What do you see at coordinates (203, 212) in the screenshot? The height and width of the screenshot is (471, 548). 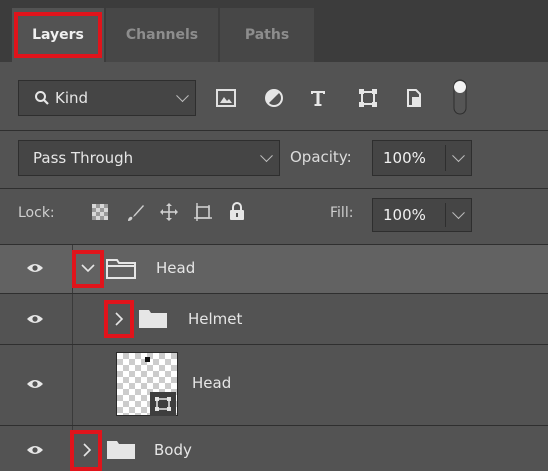 I see `lock-artboard-icon` at bounding box center [203, 212].